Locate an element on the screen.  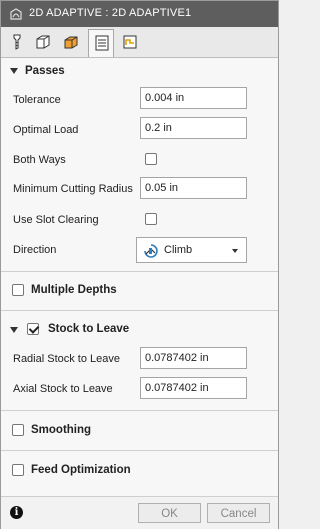
tab-linking is located at coordinates (130, 42).